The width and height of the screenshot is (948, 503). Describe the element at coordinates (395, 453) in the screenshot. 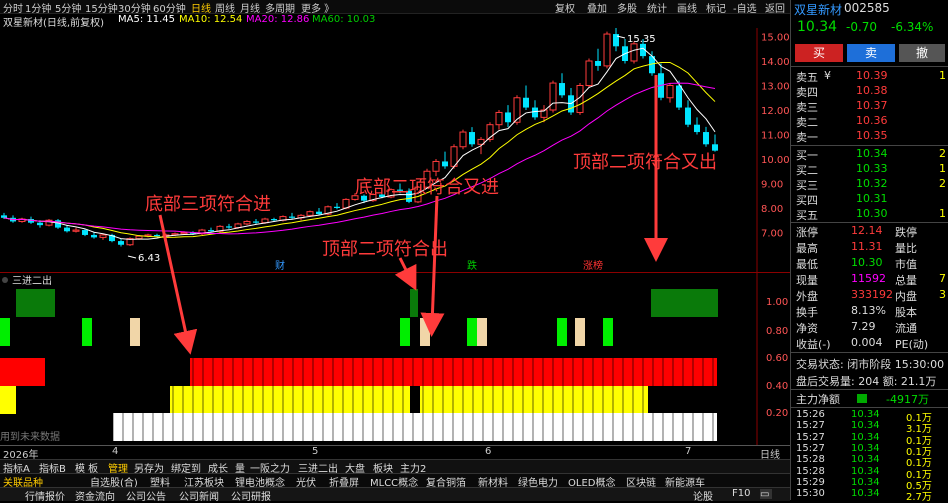

I see `date-axis: 2026年 4 5 6 7 日线` at that location.